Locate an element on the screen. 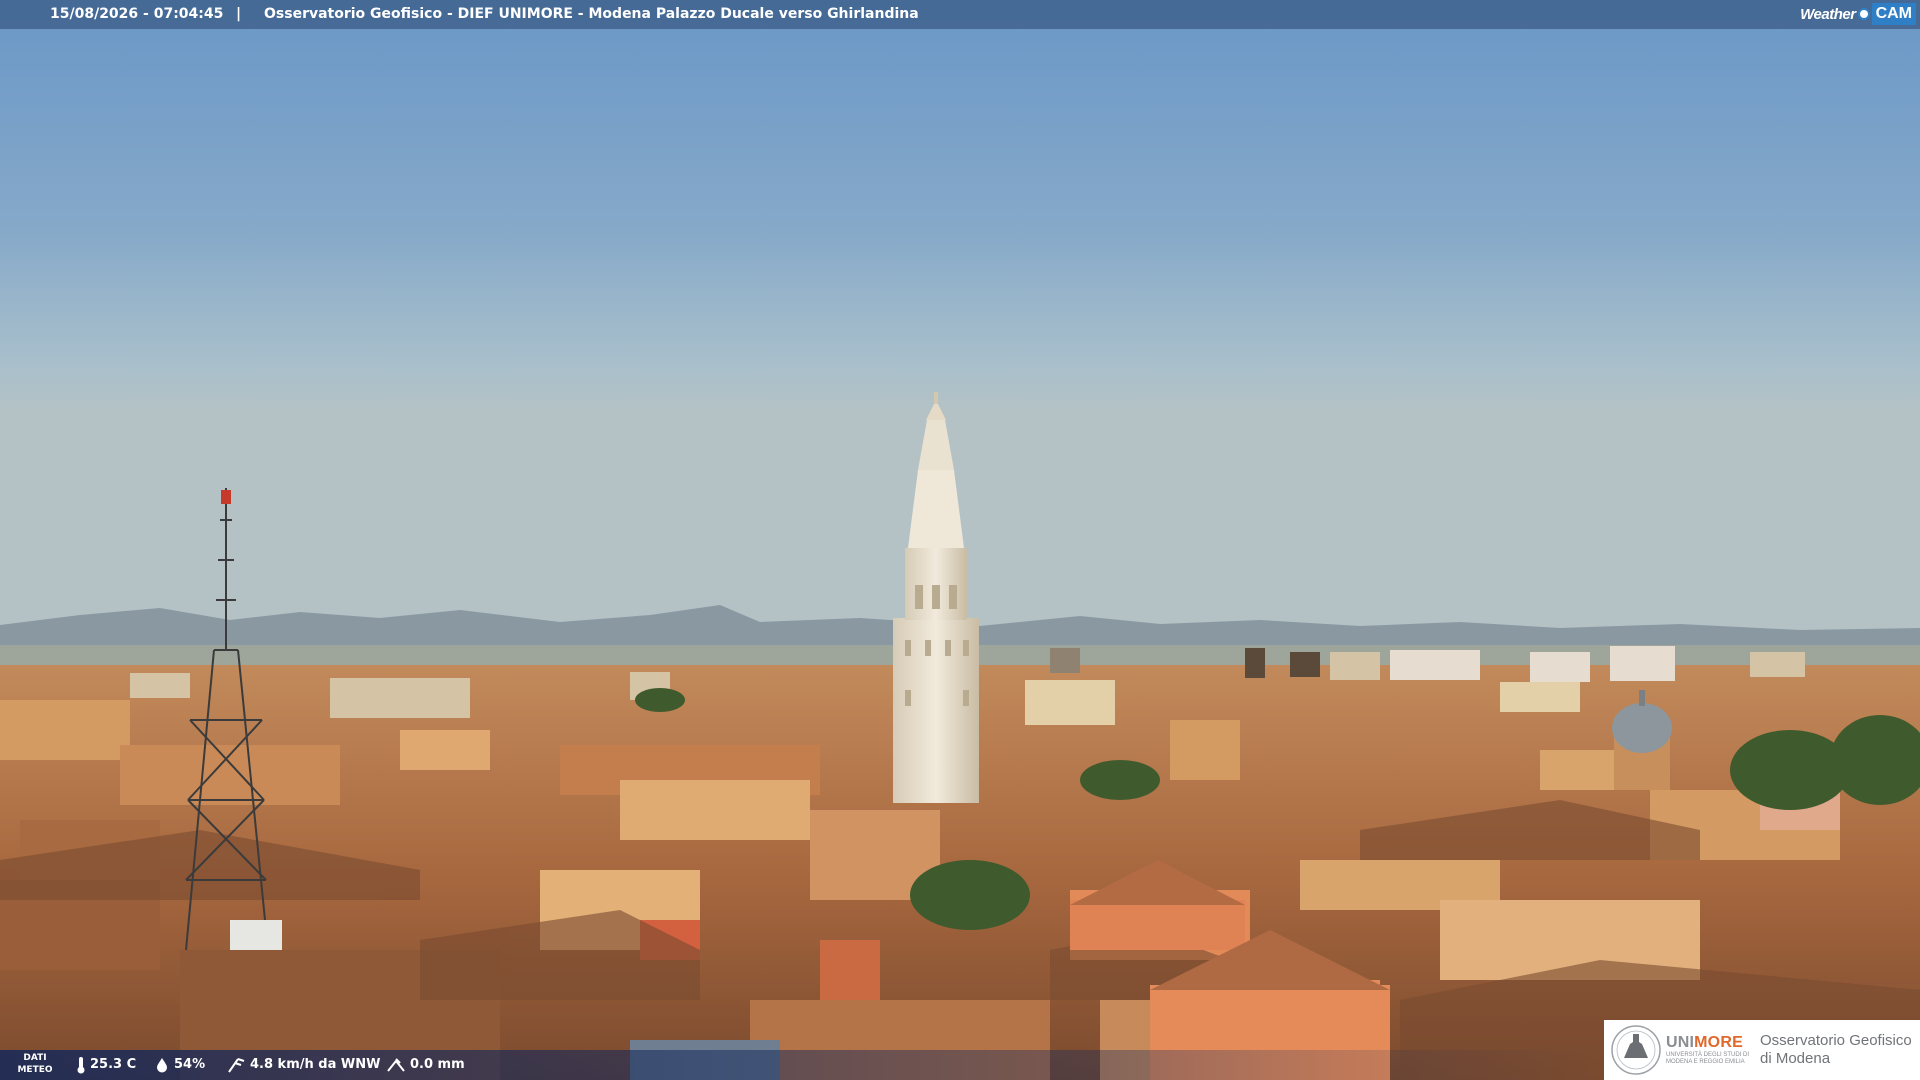 Image resolution: width=1920 pixels, height=1080 pixels. rain-gauge-icon is located at coordinates (396, 1065).